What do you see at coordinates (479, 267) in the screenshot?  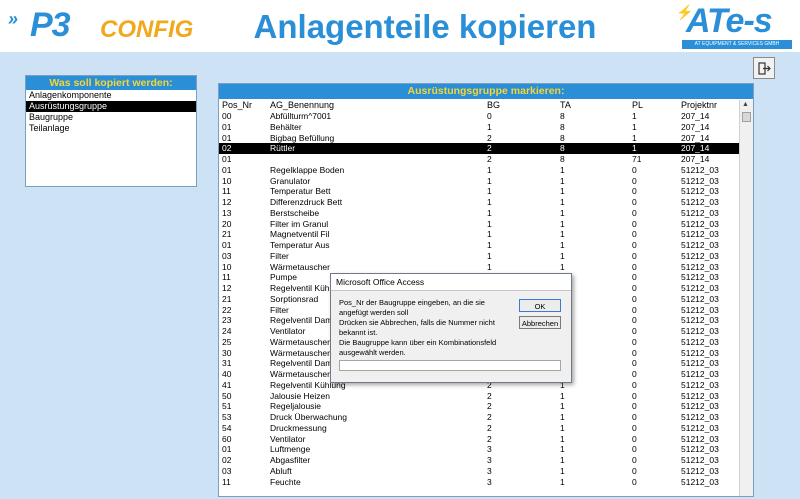 I see `table-row: 10 Wärmetauscher 1 1 0 51212_03` at bounding box center [479, 267].